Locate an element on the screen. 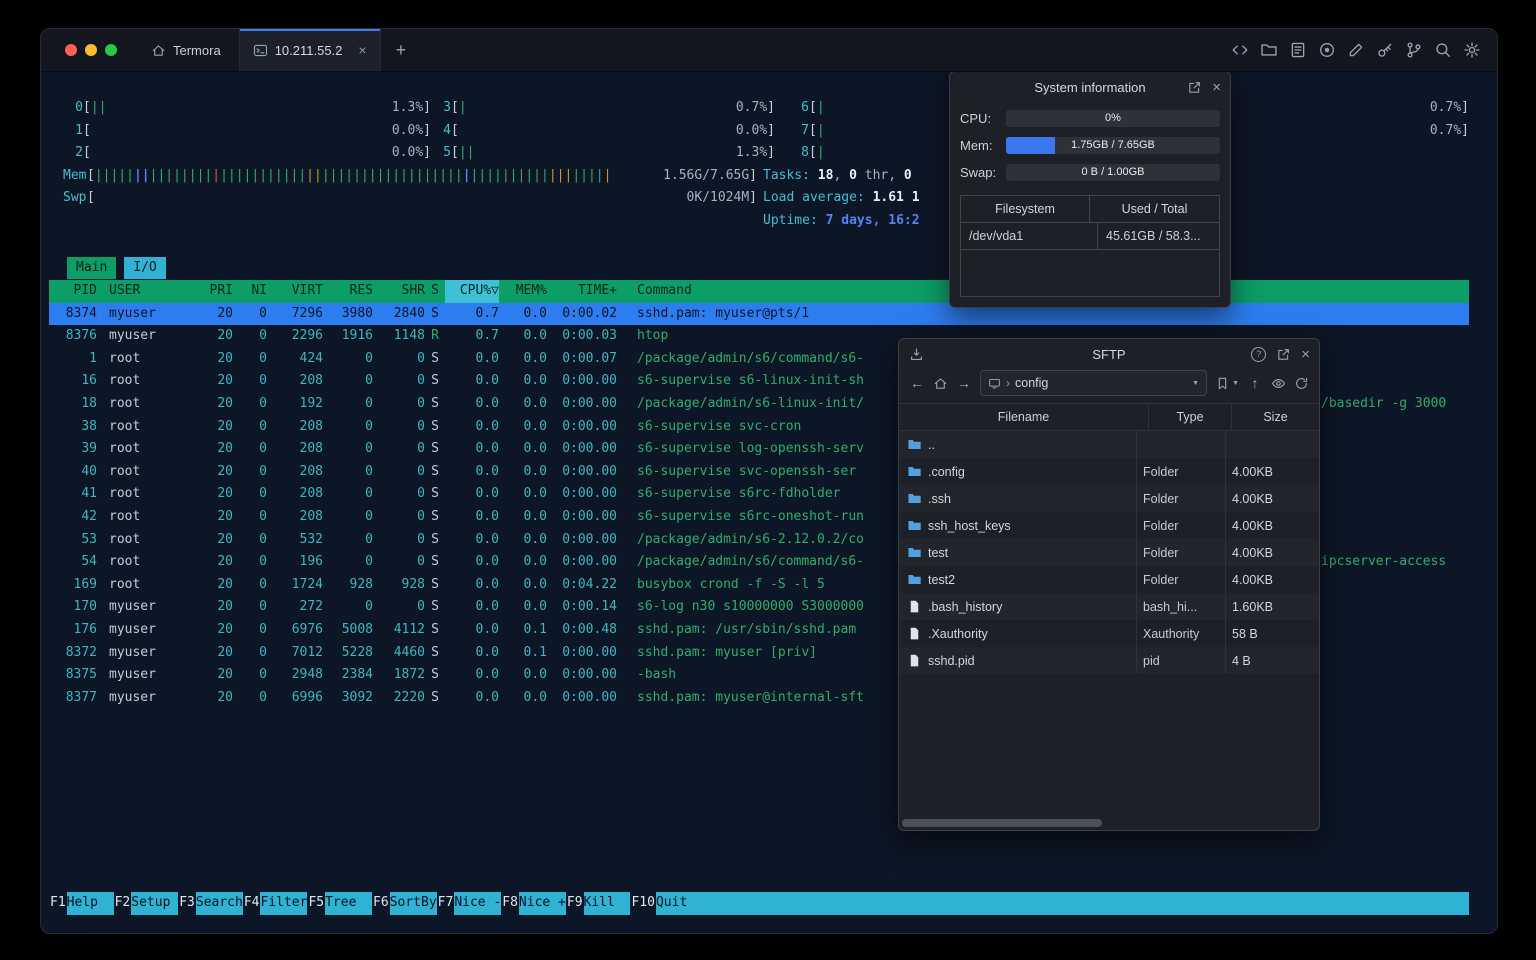 The width and height of the screenshot is (1536, 960). process-pid: 1 is located at coordinates (93, 358).